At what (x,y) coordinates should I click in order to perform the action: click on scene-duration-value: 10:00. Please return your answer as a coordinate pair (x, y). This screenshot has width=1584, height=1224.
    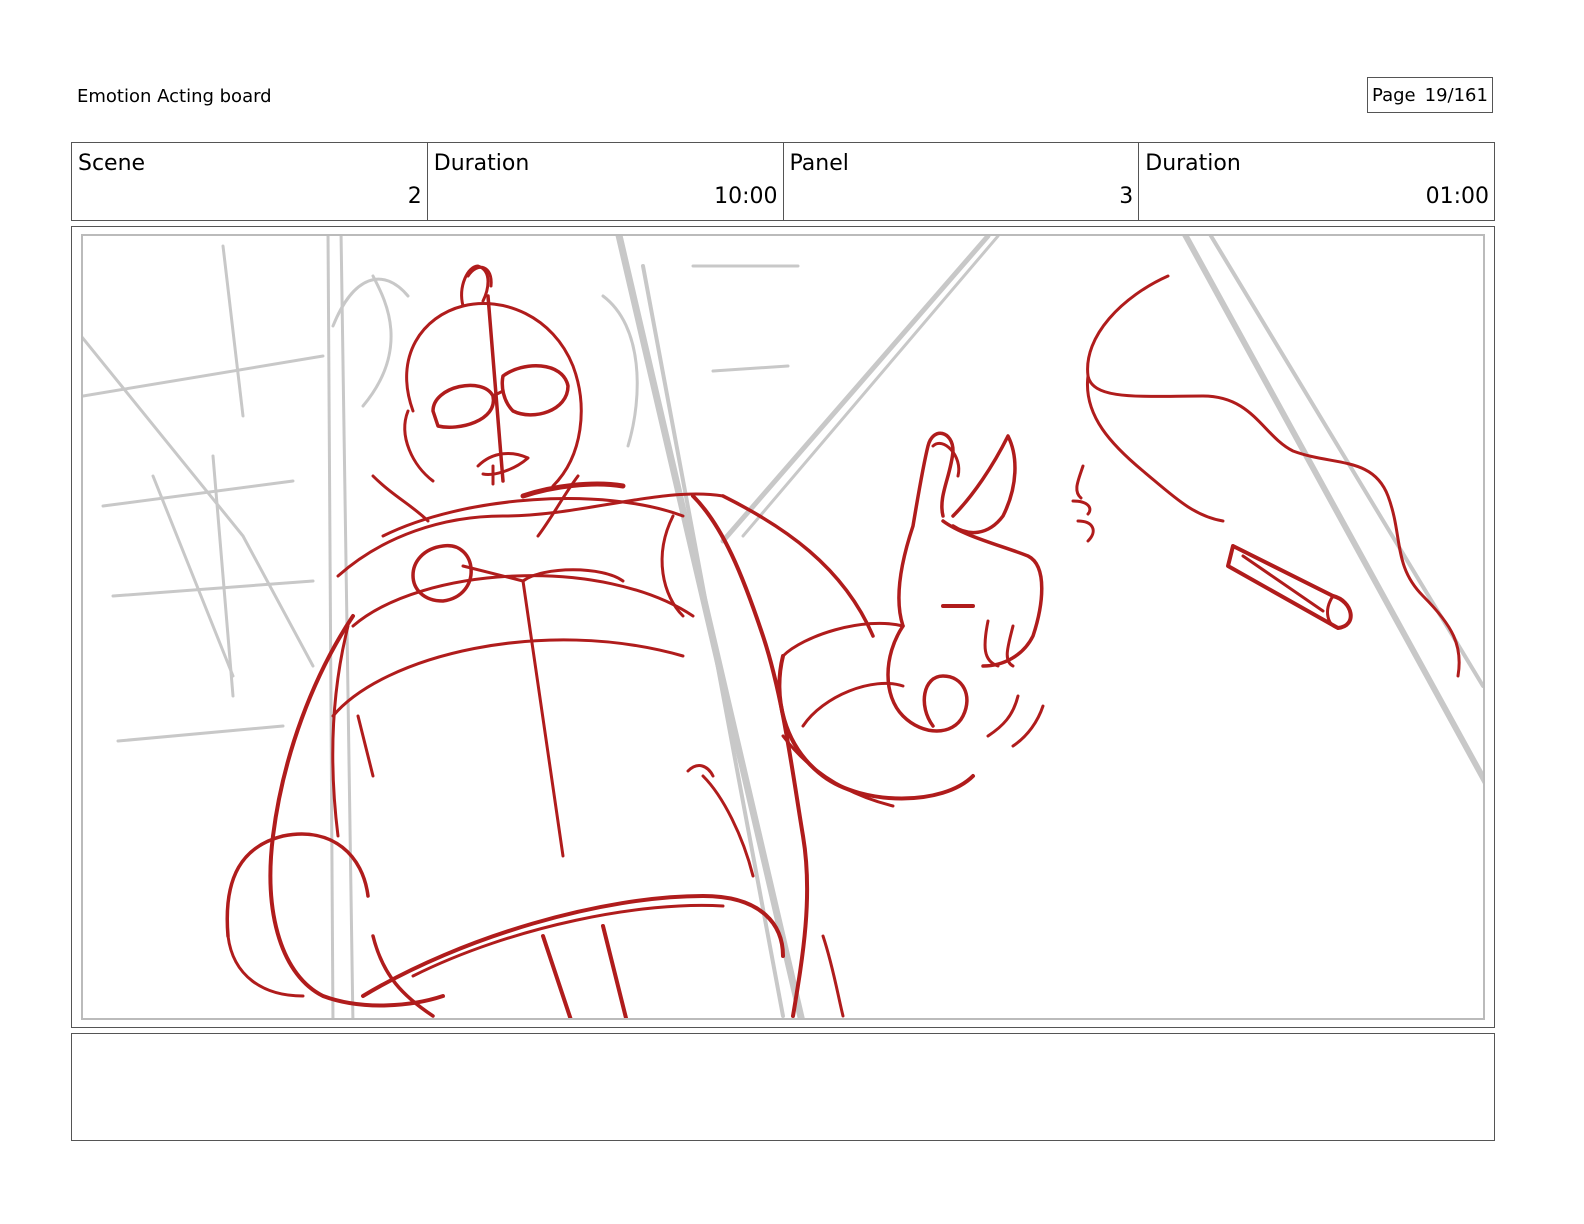
    Looking at the image, I should click on (746, 196).